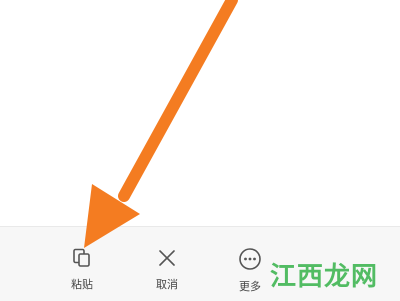 This screenshot has width=400, height=301. I want to click on watermark-logo: 江西龙网, so click(324, 277).